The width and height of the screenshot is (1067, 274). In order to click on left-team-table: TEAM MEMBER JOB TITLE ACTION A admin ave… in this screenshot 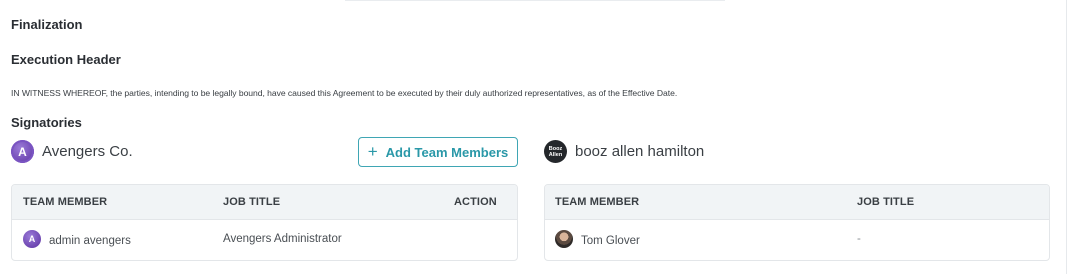, I will do `click(264, 222)`.